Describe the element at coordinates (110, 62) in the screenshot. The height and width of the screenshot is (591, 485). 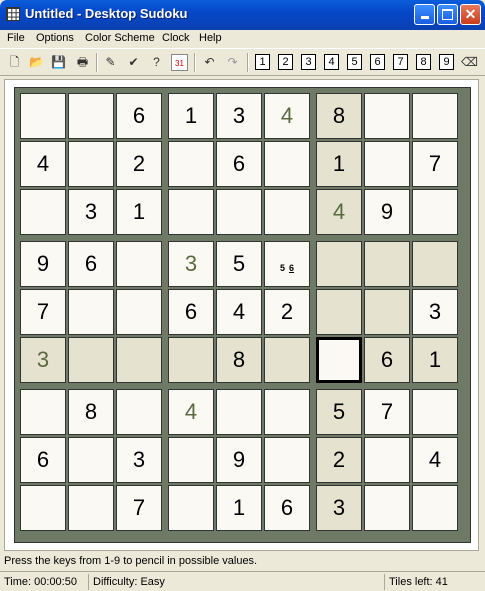
I see `magic-wand-icon: ✎` at that location.